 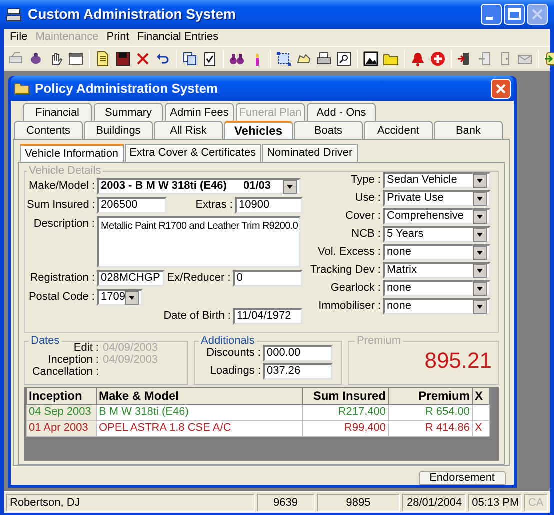 What do you see at coordinates (118, 37) in the screenshot?
I see `menu-item: Print` at bounding box center [118, 37].